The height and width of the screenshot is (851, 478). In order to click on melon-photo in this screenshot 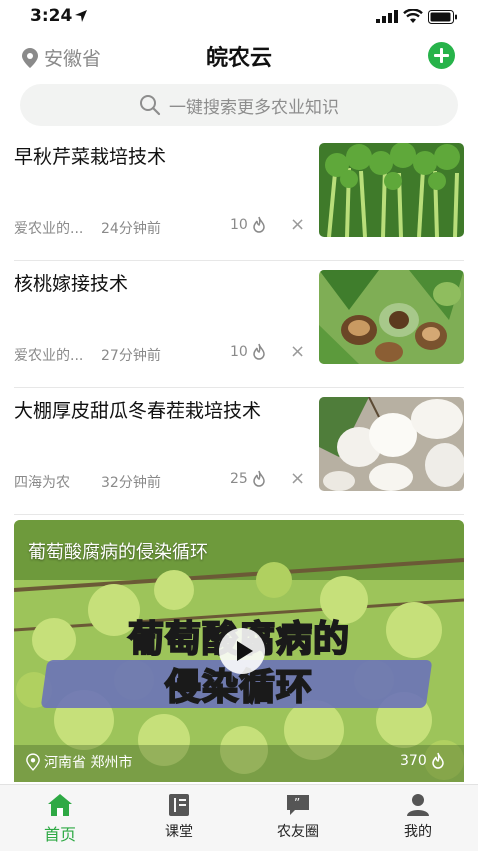, I will do `click(391, 444)`.